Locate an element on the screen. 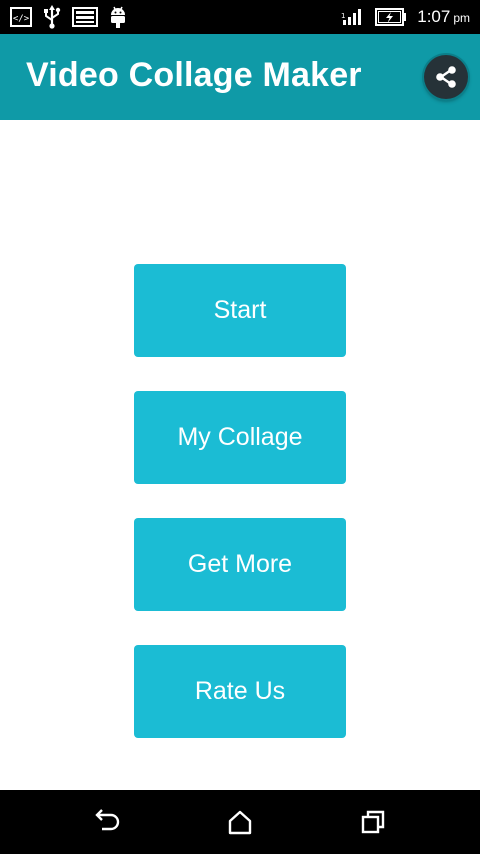 The width and height of the screenshot is (480, 854). status-system-icons: 1 1:07 pm is located at coordinates (405, 17).